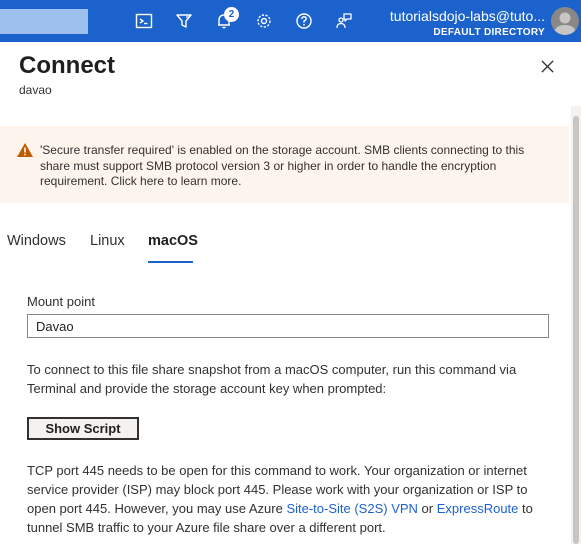  What do you see at coordinates (36, 241) in the screenshot?
I see `tab-windows: Windows` at bounding box center [36, 241].